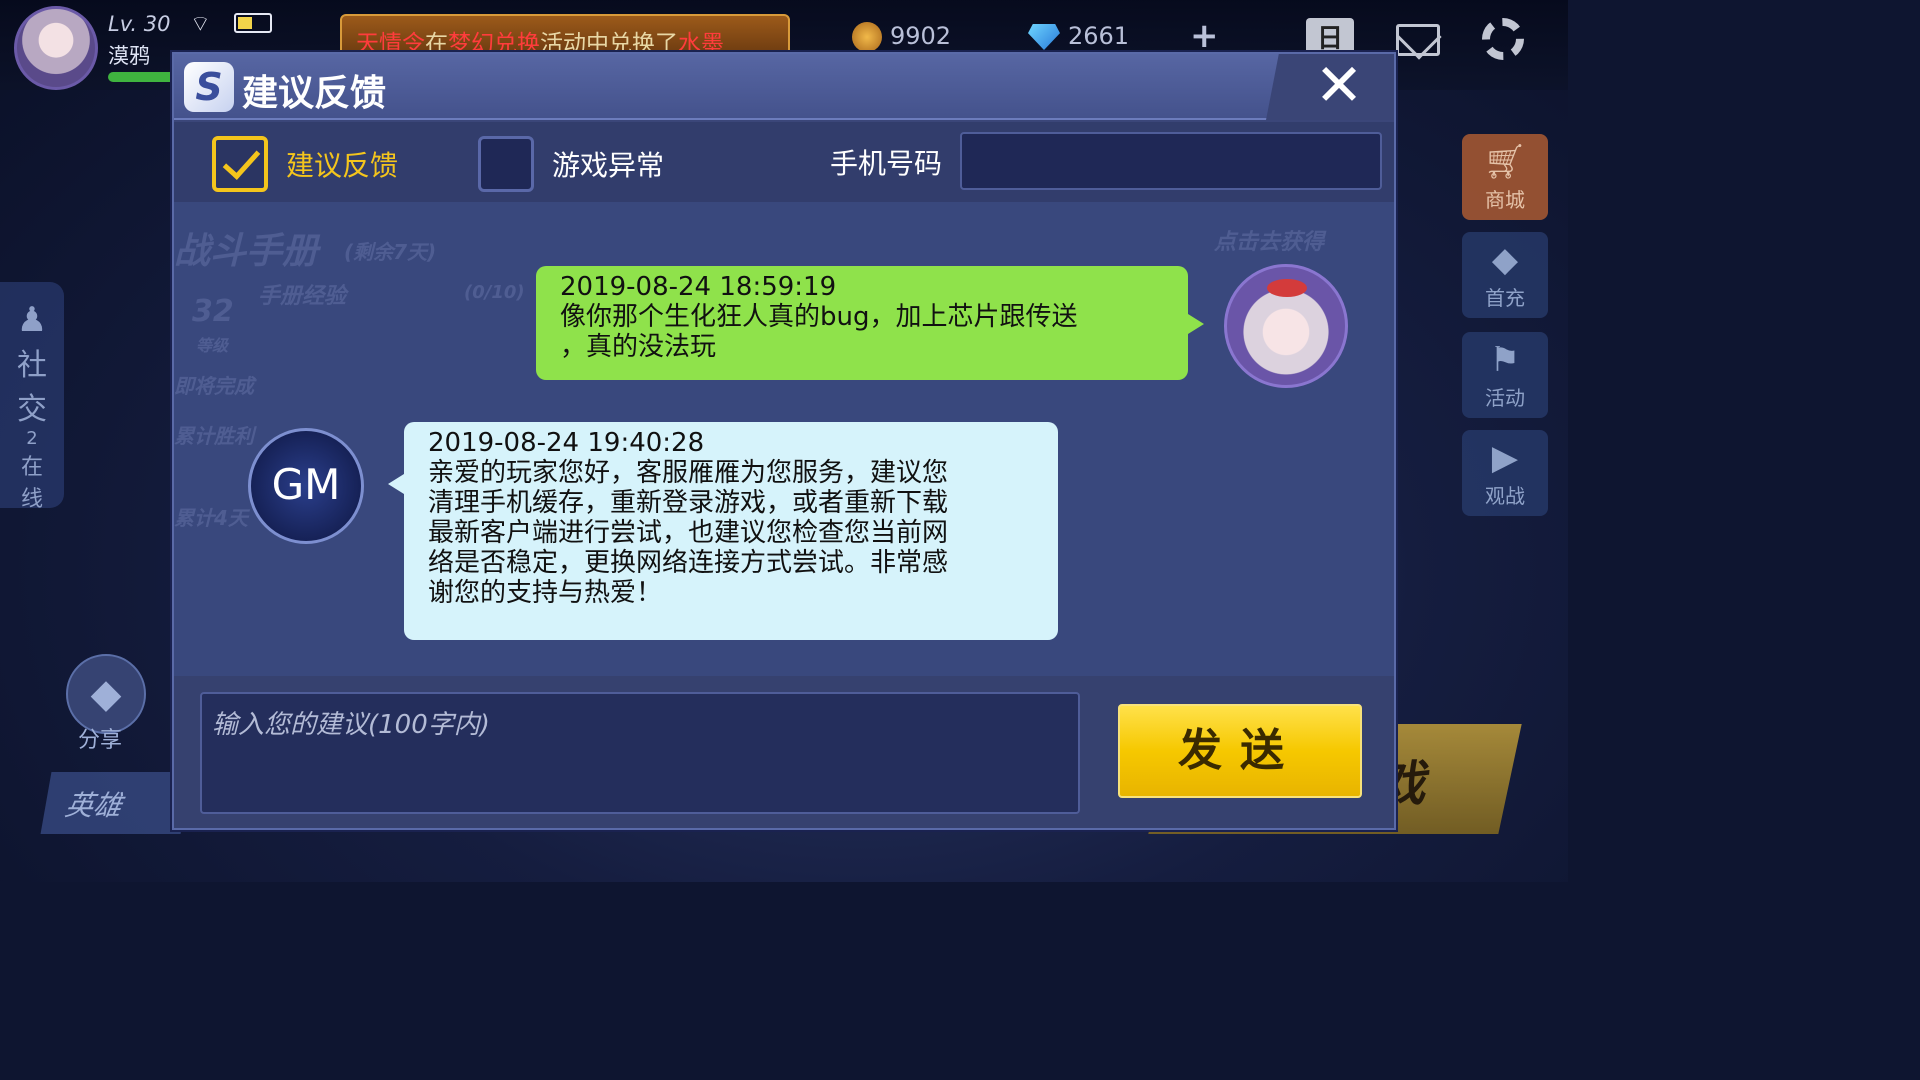  Describe the element at coordinates (213, 311) in the screenshot. I see `bg-level-number: 32` at that location.